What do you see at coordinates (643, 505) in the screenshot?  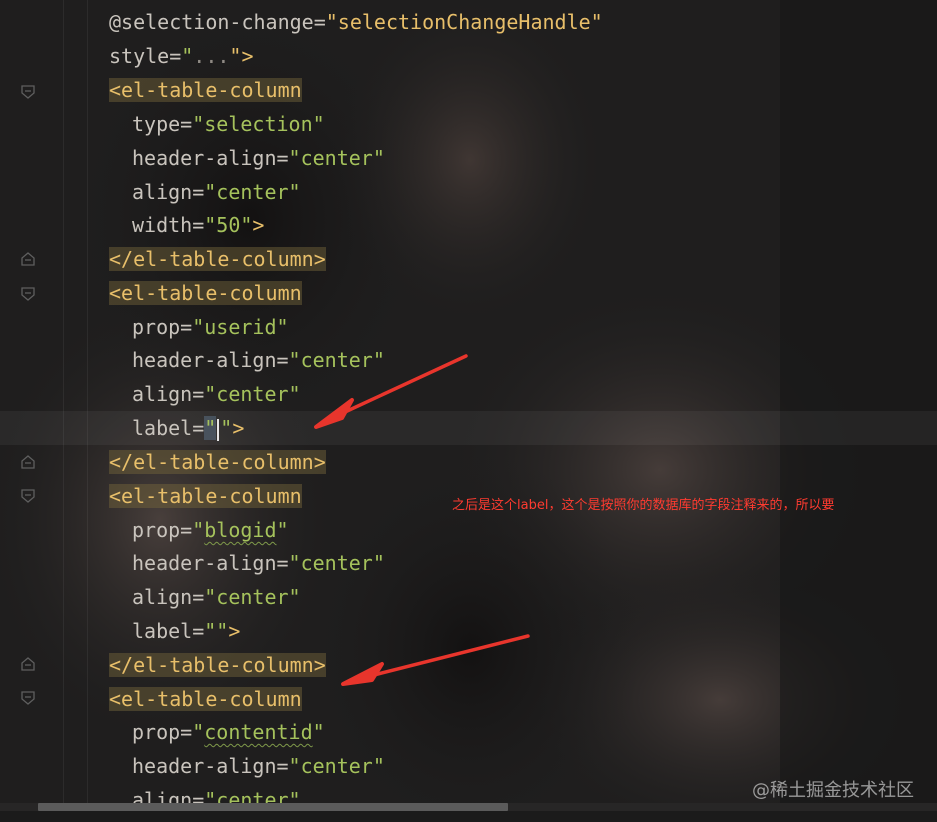 I see `annotation-text: 之后是这个label，这个是按照你的数据库的字段注释来的，所以要` at bounding box center [643, 505].